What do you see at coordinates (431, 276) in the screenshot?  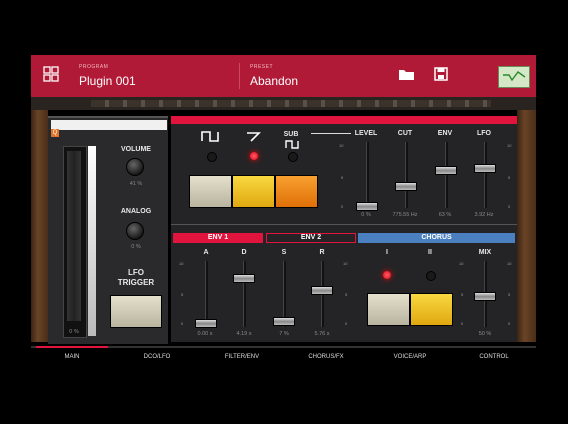 I see `chorus-ii-led` at bounding box center [431, 276].